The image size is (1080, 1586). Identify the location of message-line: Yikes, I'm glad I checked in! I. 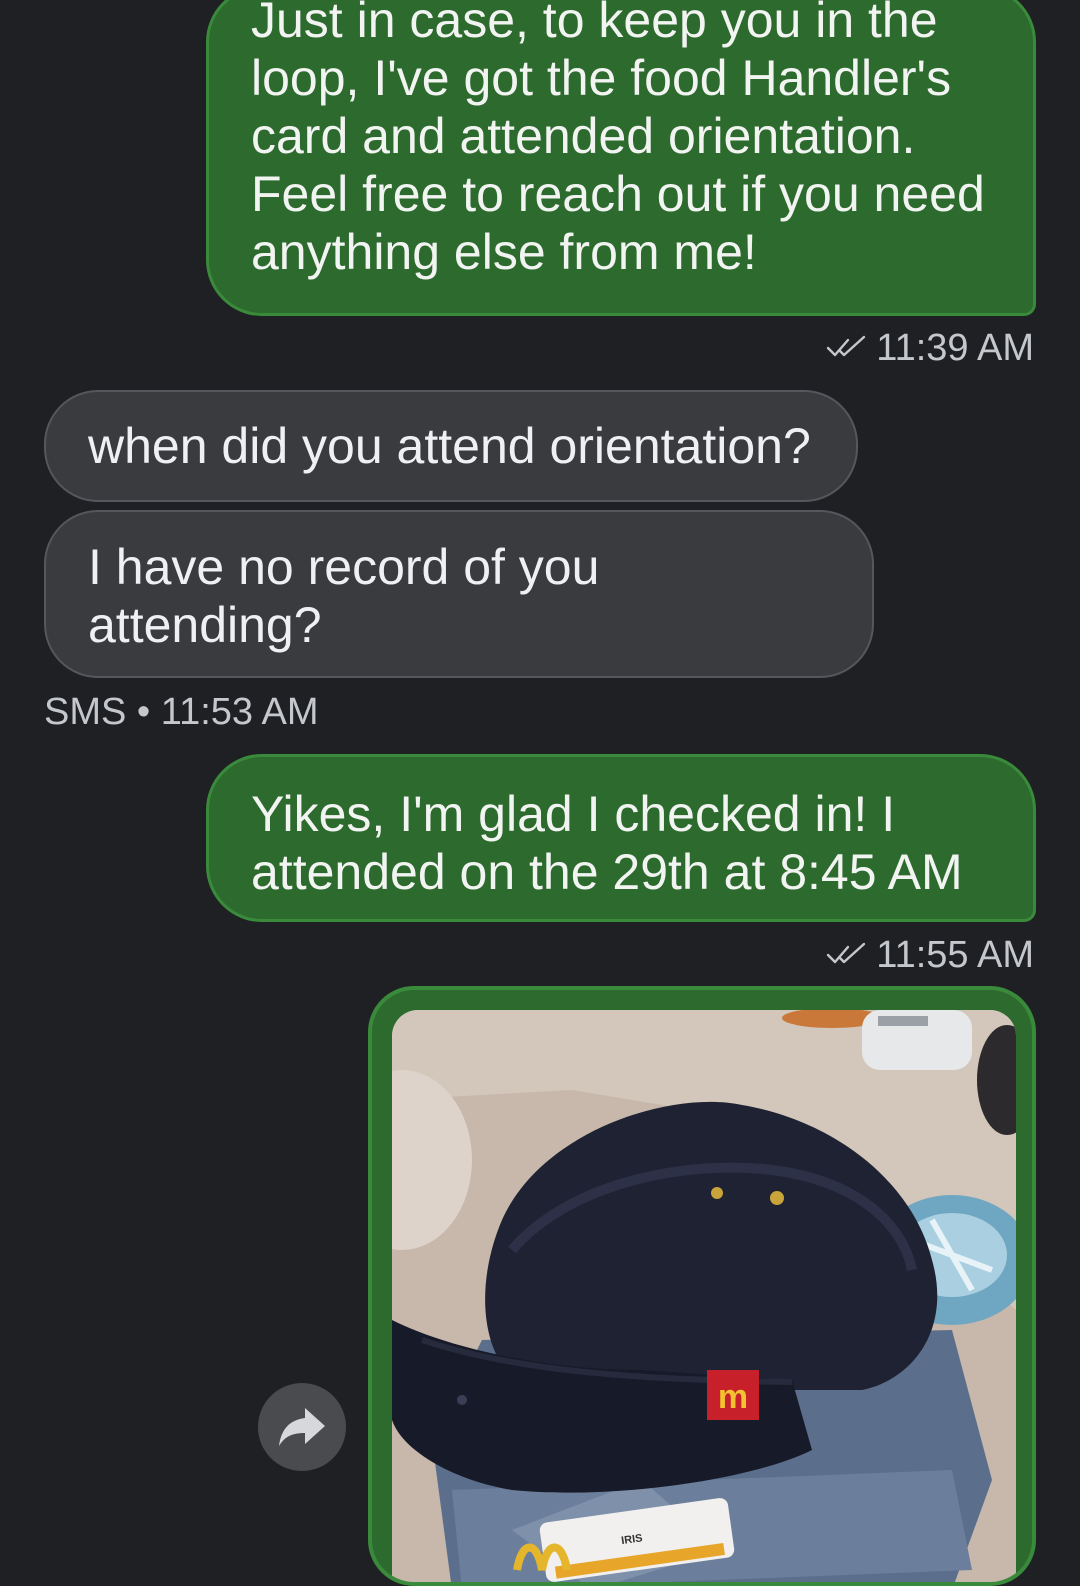
(573, 814).